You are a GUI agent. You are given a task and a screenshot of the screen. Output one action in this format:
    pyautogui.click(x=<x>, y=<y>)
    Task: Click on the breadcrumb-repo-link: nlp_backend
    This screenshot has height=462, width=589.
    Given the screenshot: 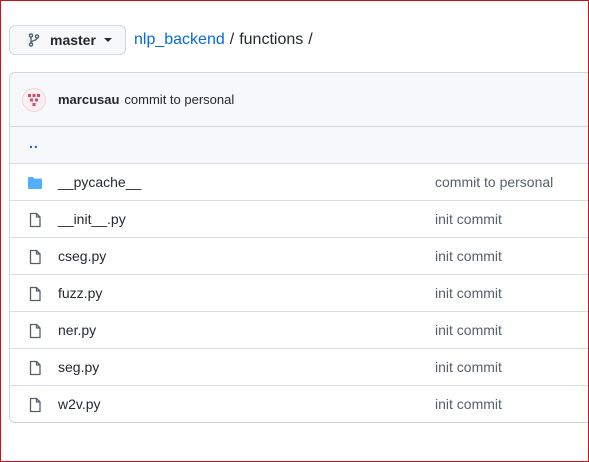 What is the action you would take?
    pyautogui.click(x=179, y=40)
    